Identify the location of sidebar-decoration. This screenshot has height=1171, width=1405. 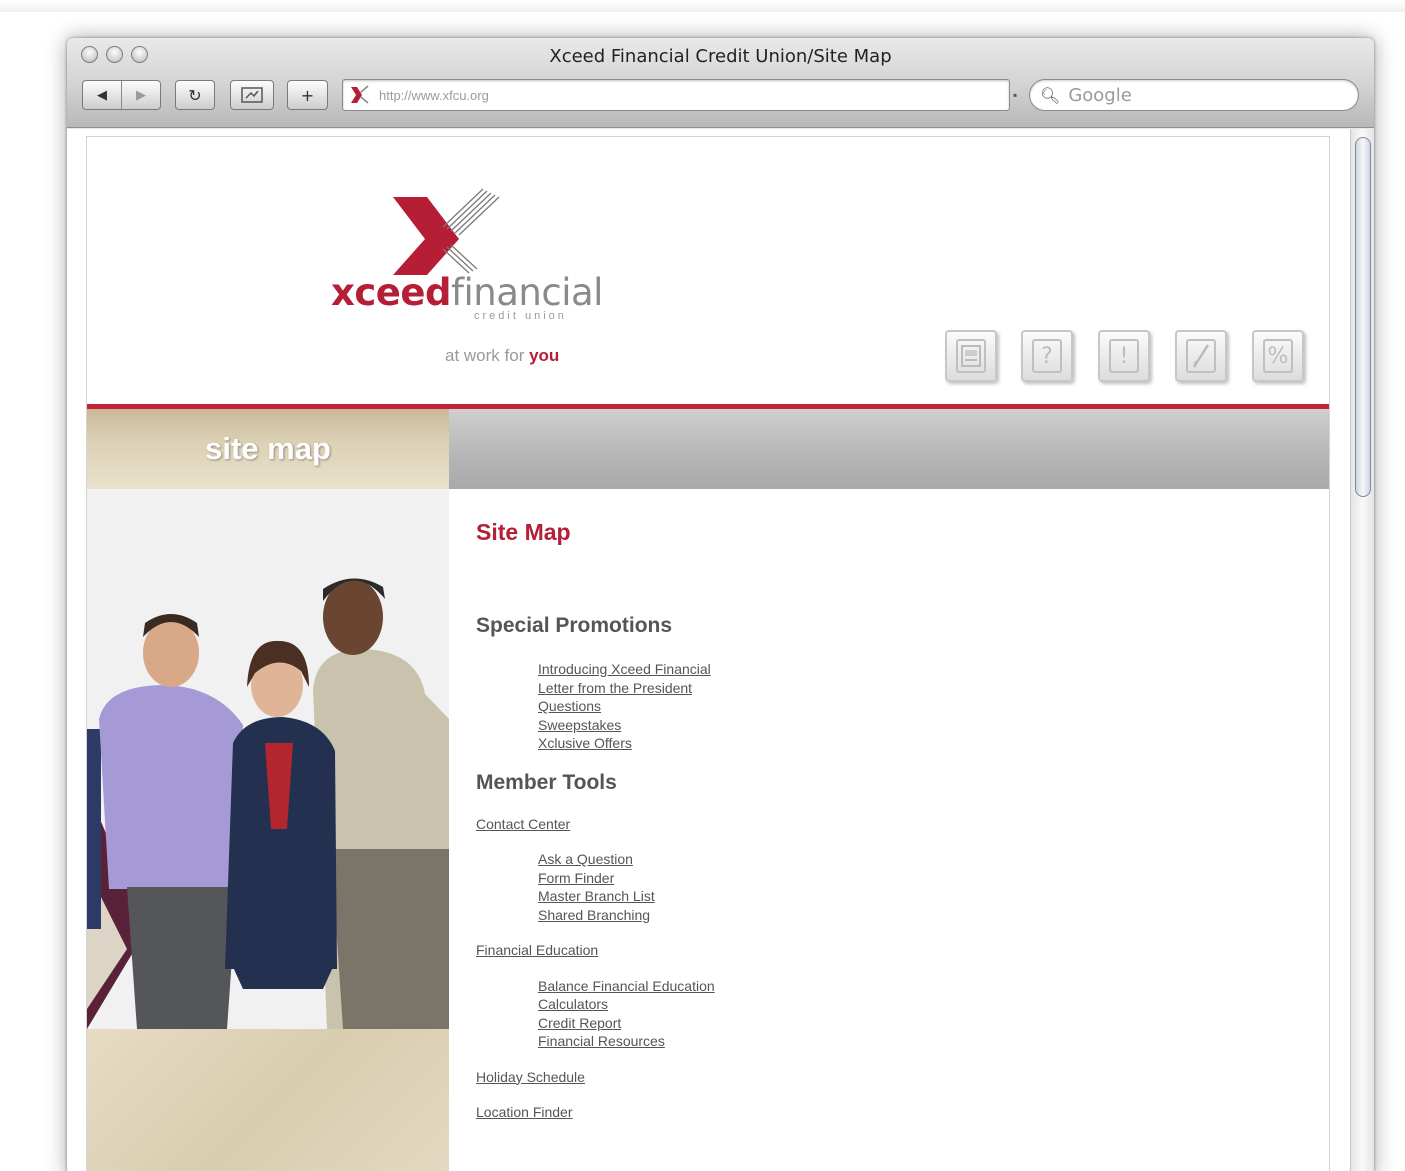
(268, 1100).